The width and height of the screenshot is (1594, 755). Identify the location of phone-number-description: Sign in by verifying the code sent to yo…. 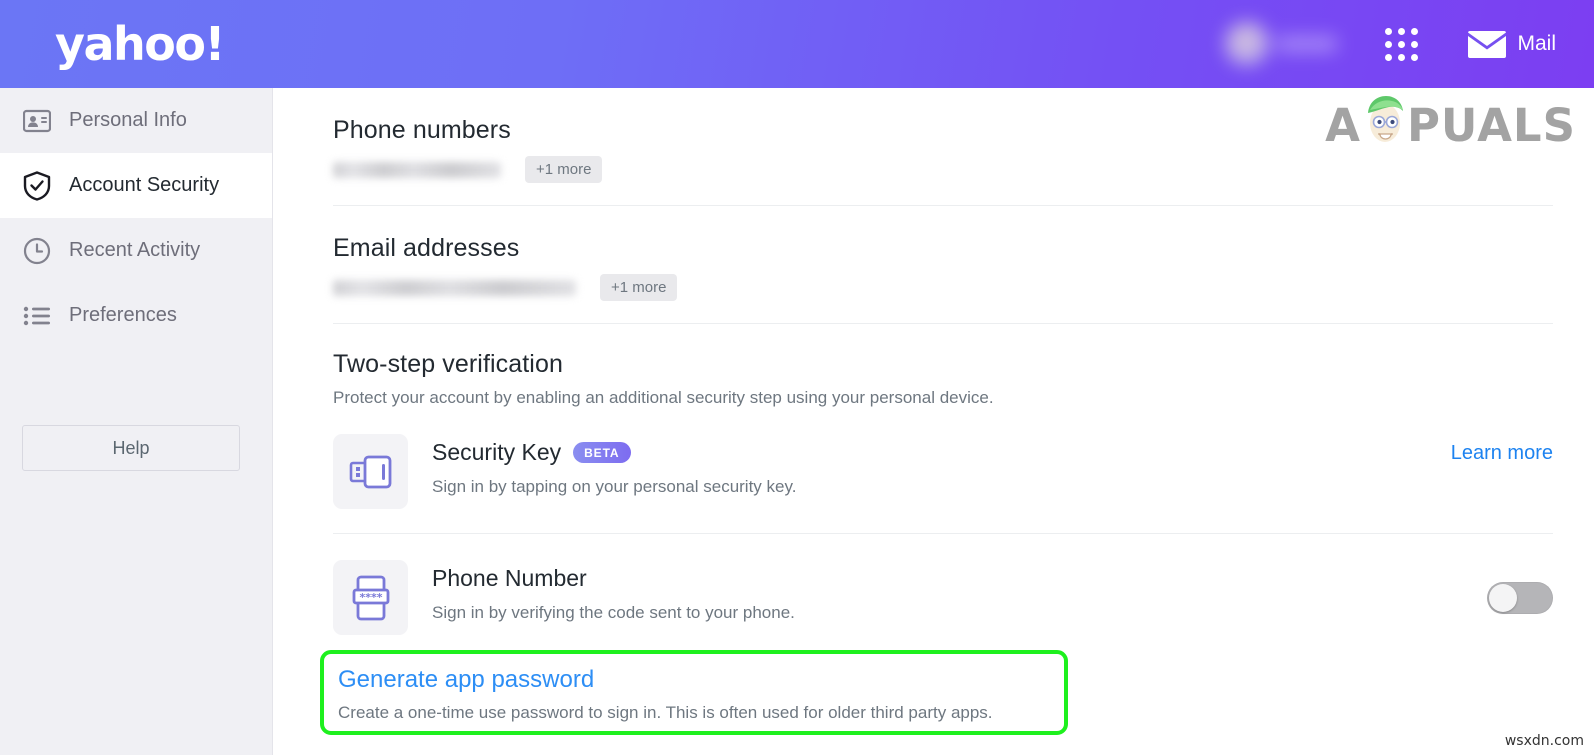
(613, 612).